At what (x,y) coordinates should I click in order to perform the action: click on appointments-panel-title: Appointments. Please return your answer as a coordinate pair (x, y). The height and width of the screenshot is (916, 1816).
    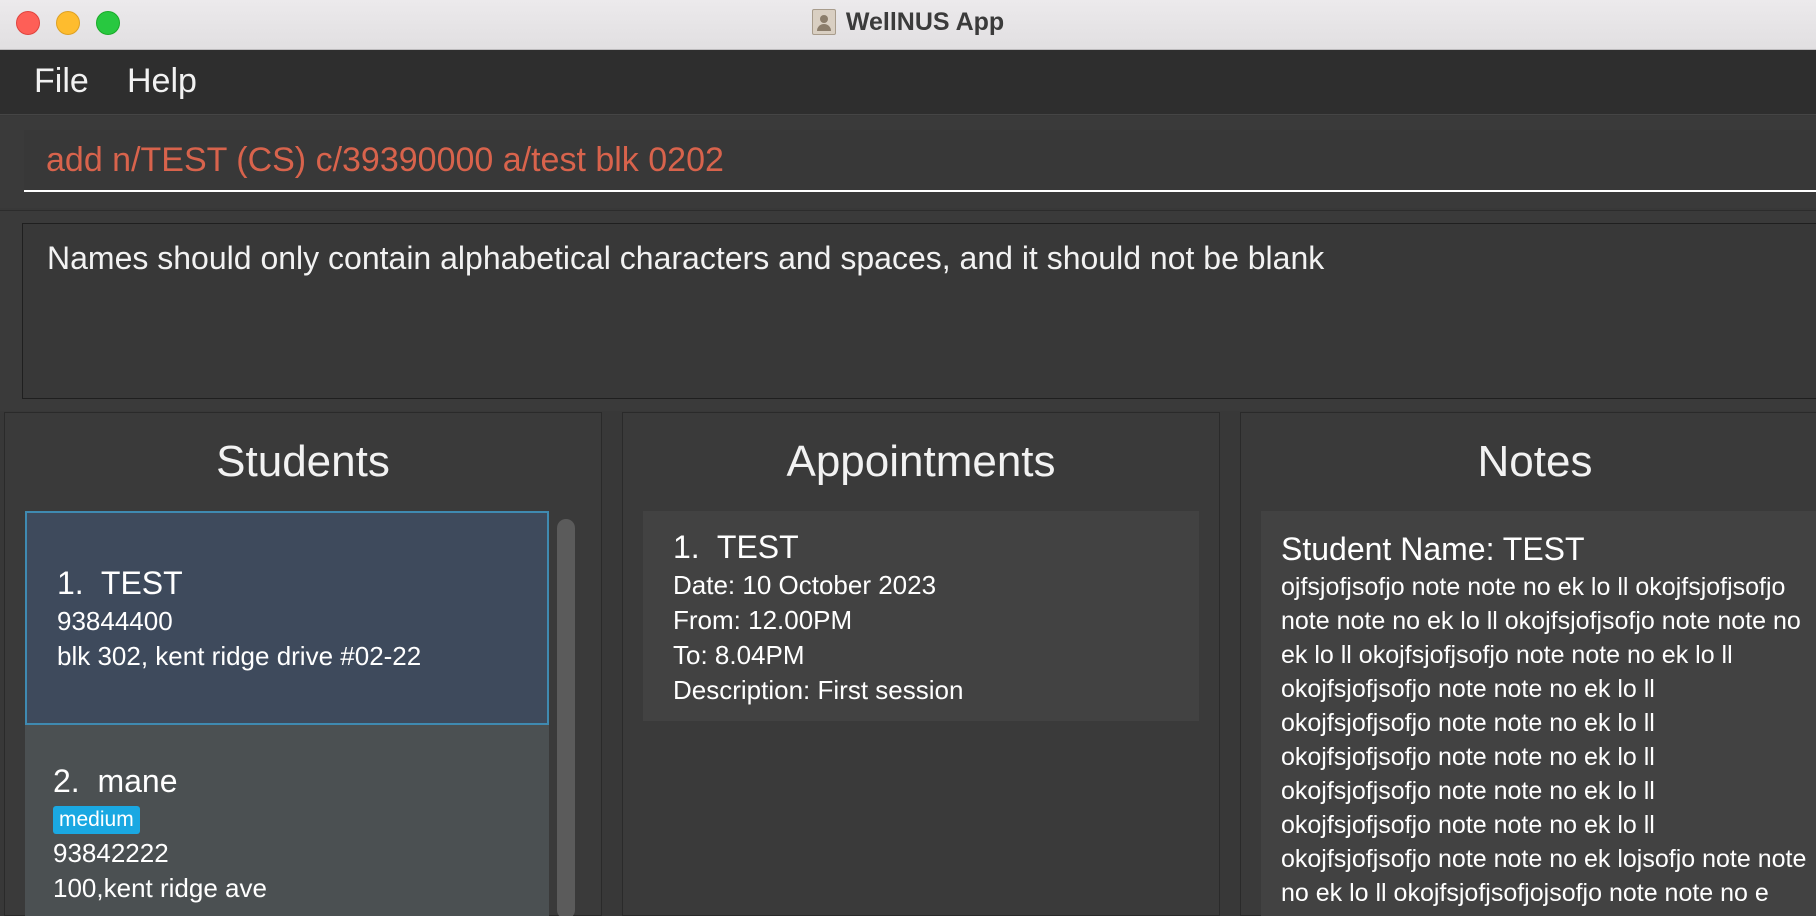
    Looking at the image, I should click on (921, 461).